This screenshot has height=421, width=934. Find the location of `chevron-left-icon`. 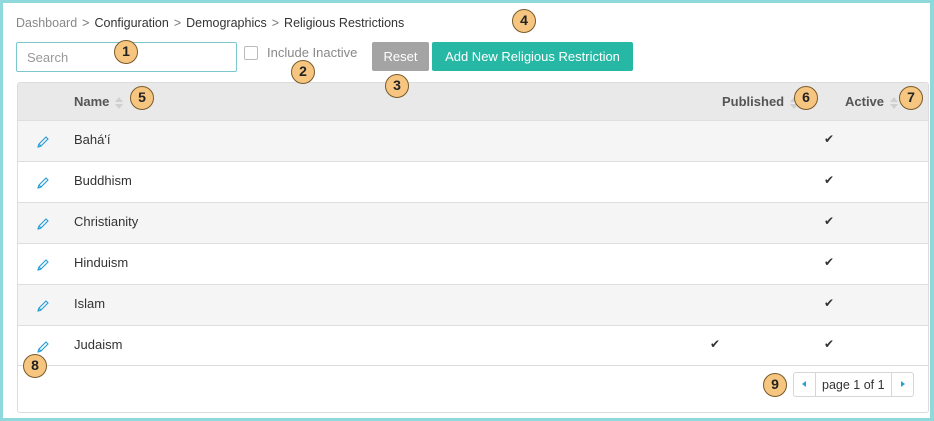

chevron-left-icon is located at coordinates (805, 384).